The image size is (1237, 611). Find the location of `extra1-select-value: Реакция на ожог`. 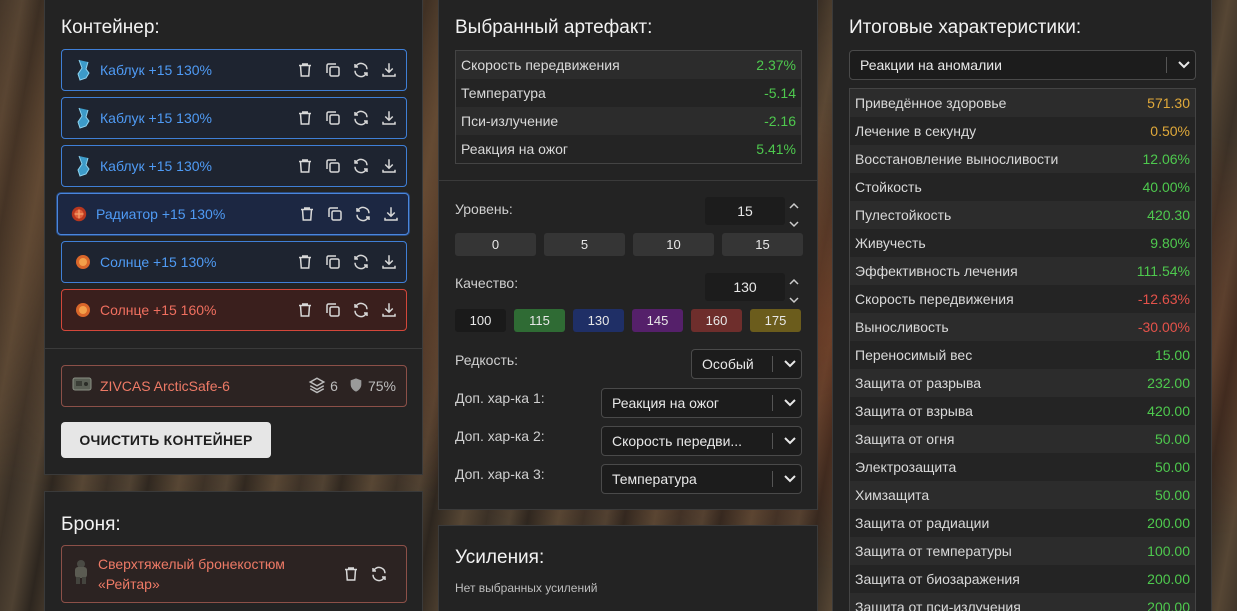

extra1-select-value: Реакция на ожог is located at coordinates (666, 403).